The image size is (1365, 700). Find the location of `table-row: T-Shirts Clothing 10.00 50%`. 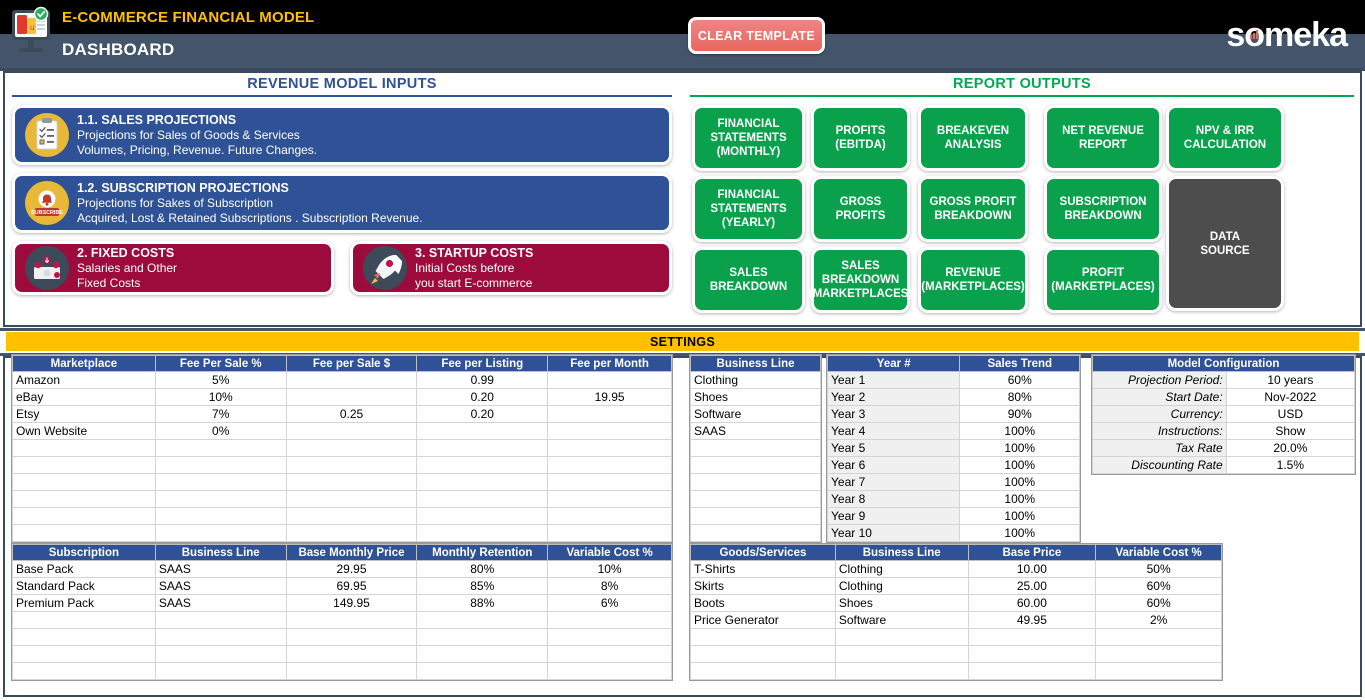

table-row: T-Shirts Clothing 10.00 50% is located at coordinates (956, 569).